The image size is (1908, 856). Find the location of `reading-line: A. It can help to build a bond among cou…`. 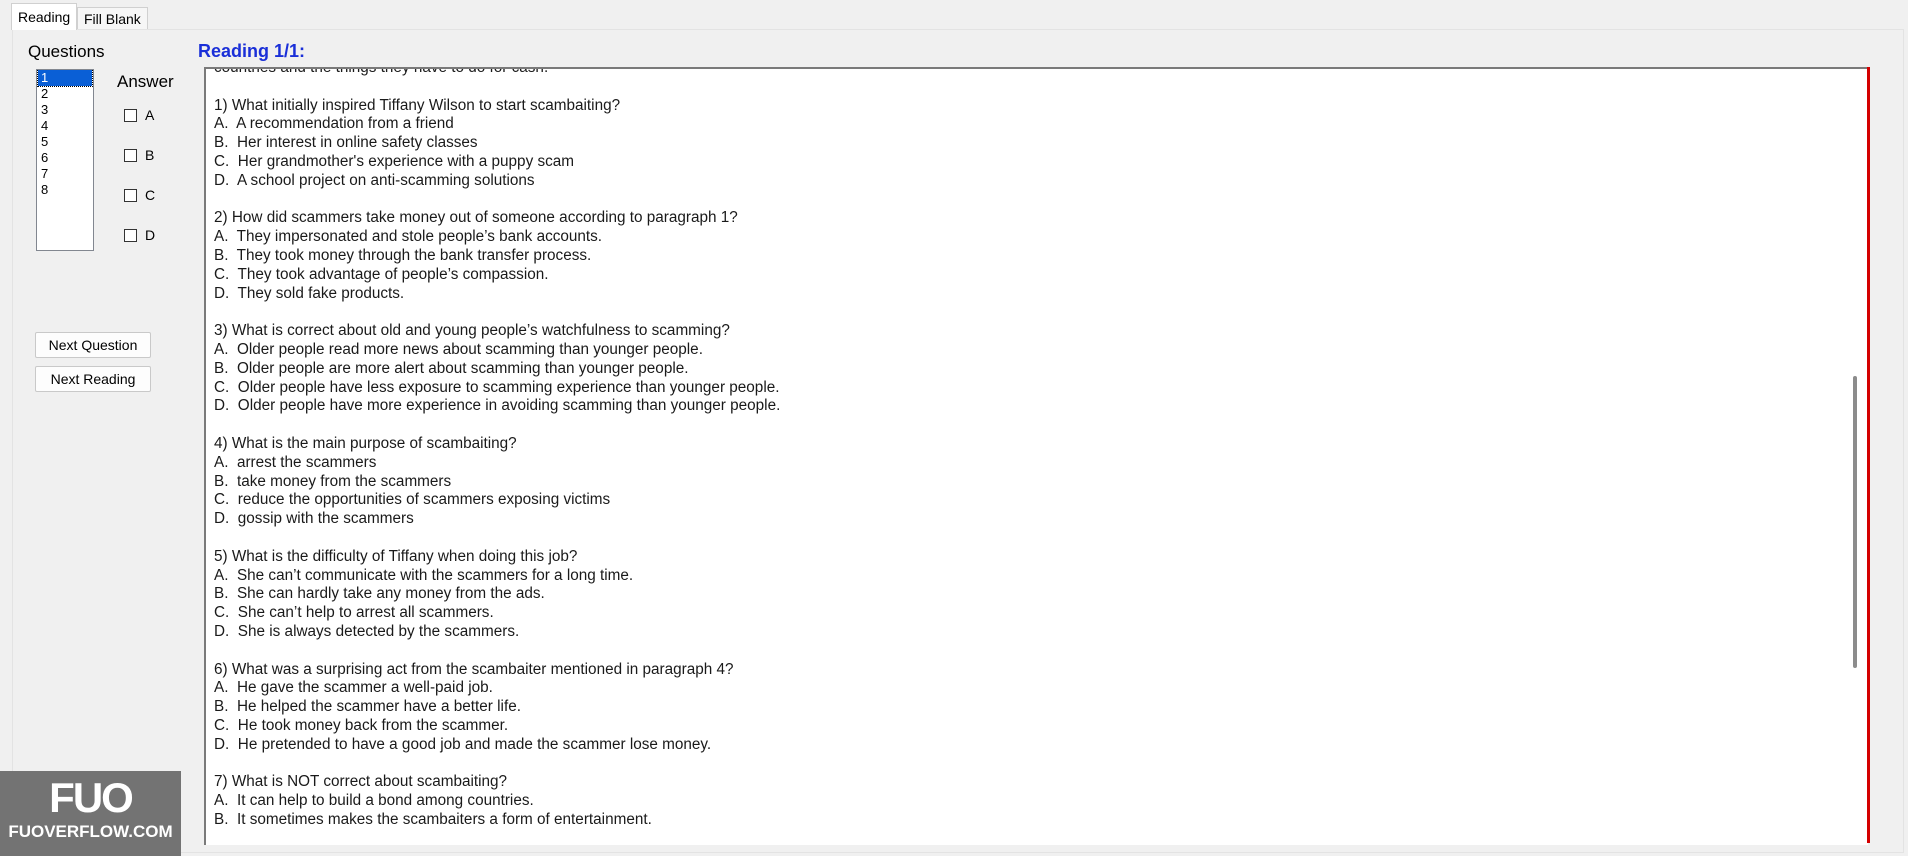

reading-line: A. It can help to build a bond among cou… is located at coordinates (374, 801).